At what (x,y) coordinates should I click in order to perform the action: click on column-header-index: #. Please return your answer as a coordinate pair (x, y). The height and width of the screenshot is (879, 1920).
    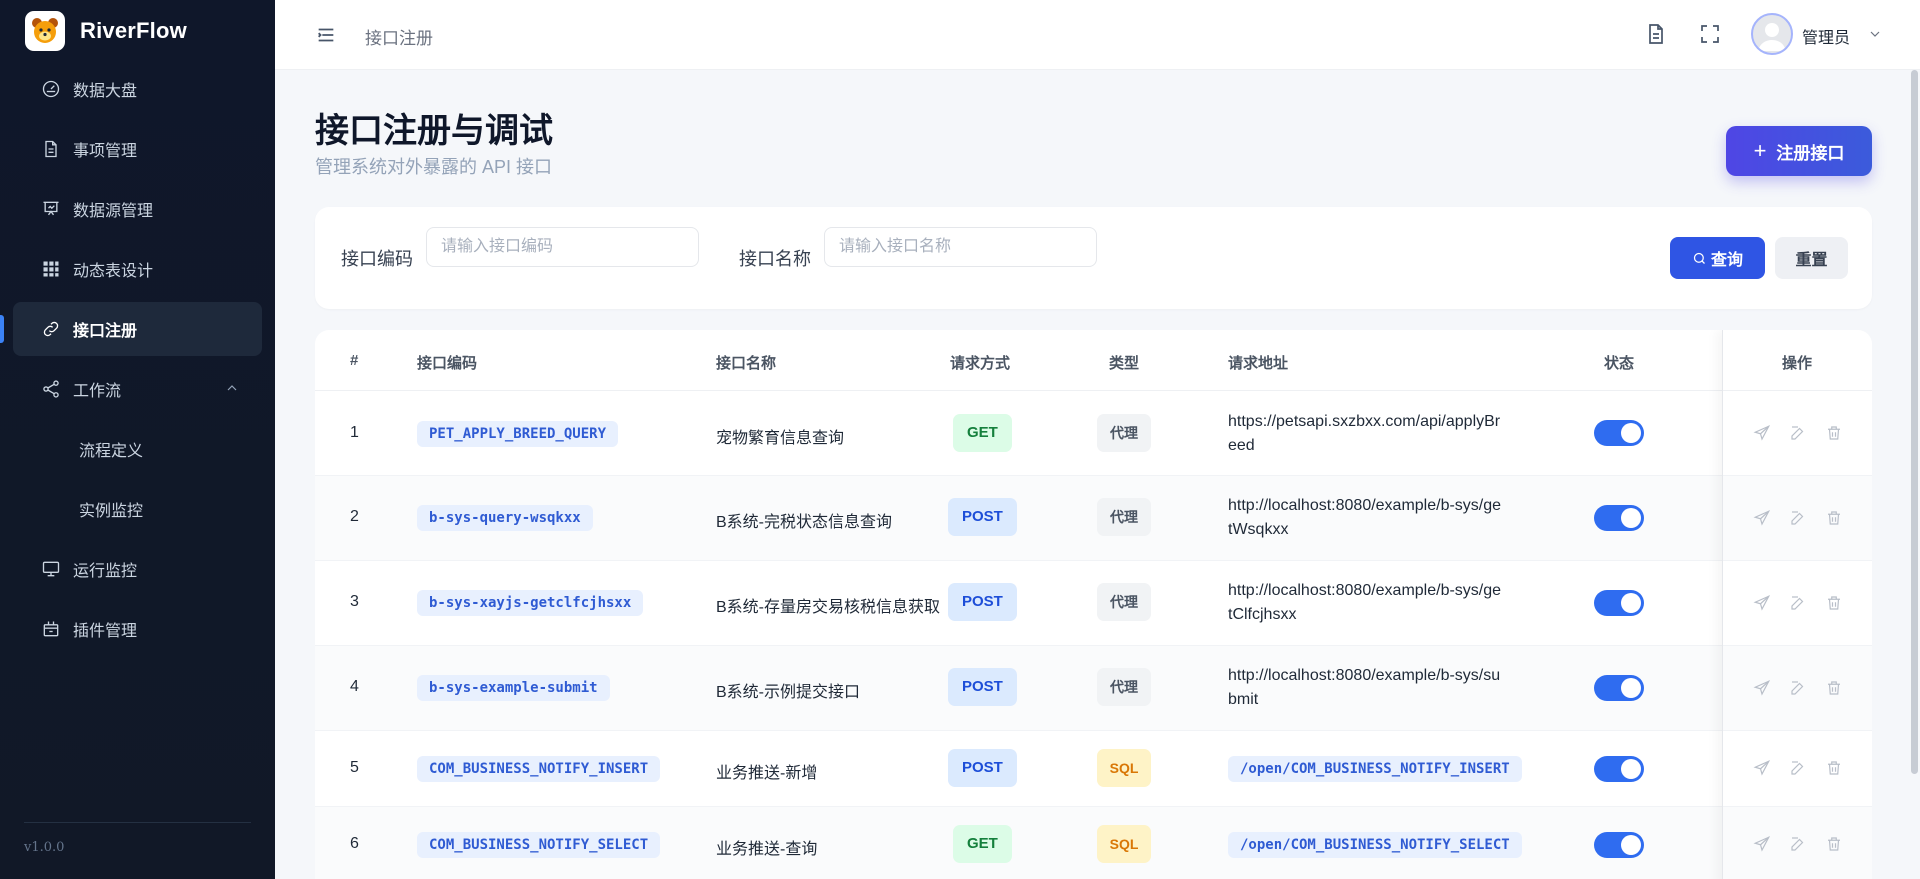
    Looking at the image, I should click on (354, 360).